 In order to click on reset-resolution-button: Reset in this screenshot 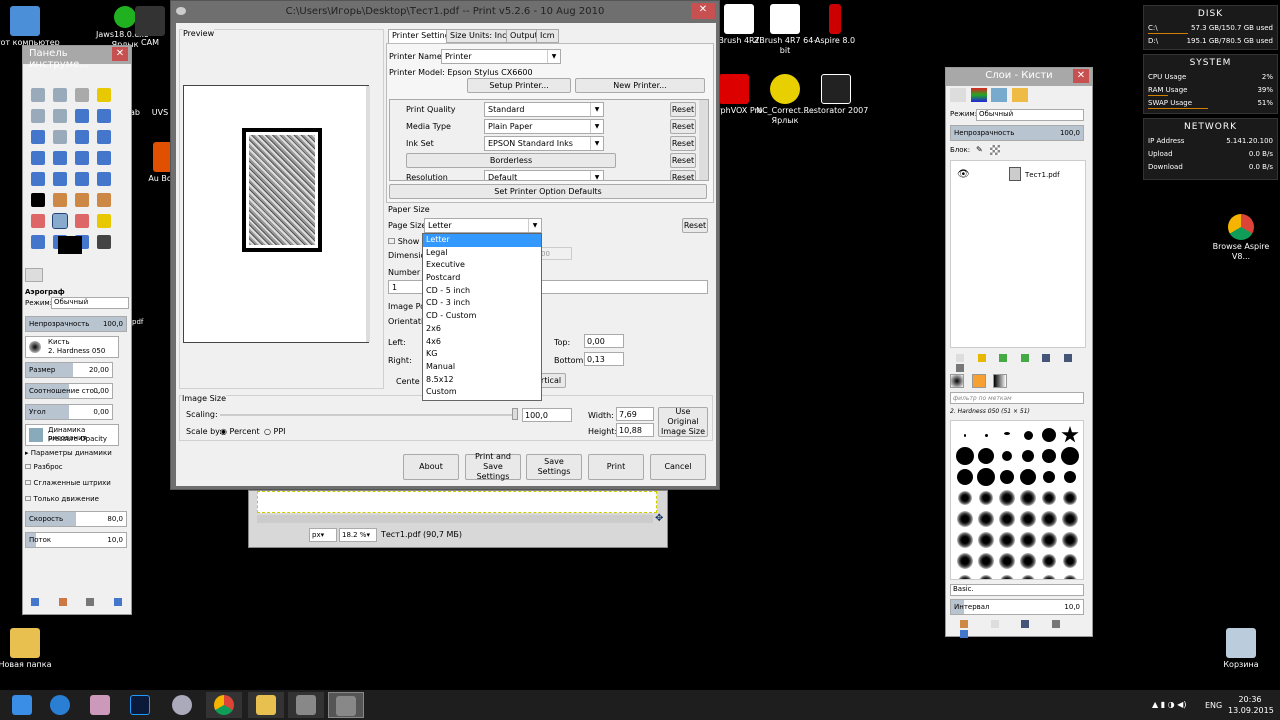, I will do `click(683, 175)`.